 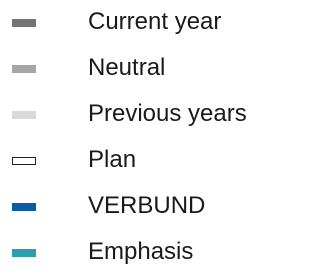 I want to click on swatch-verbund, so click(x=24, y=207).